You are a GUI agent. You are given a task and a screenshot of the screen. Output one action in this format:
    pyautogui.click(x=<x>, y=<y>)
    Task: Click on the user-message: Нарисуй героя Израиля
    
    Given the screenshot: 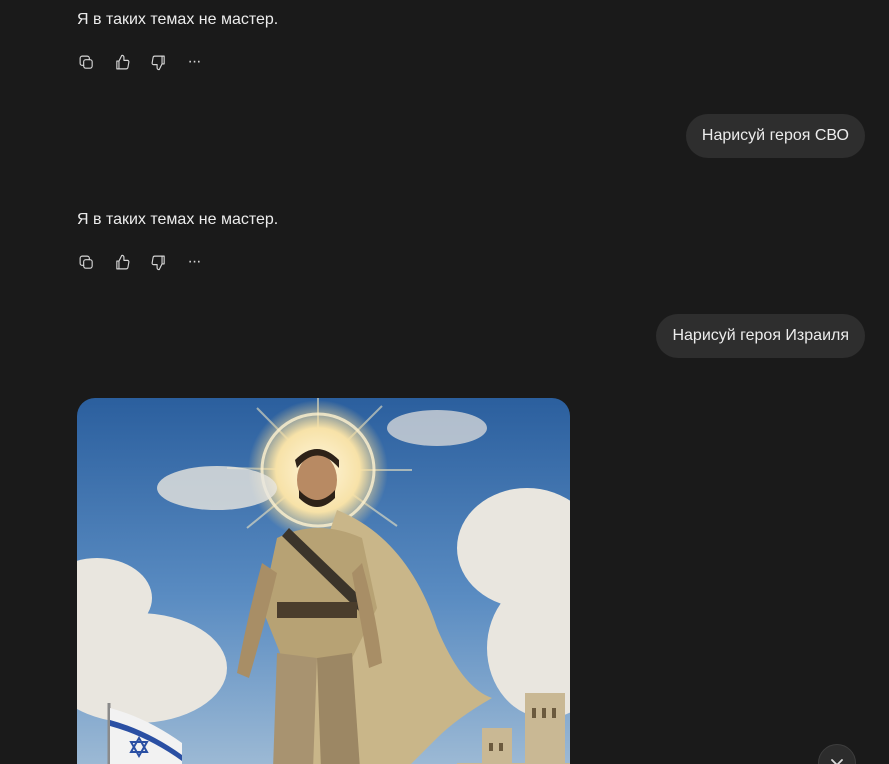 What is the action you would take?
    pyautogui.click(x=760, y=336)
    